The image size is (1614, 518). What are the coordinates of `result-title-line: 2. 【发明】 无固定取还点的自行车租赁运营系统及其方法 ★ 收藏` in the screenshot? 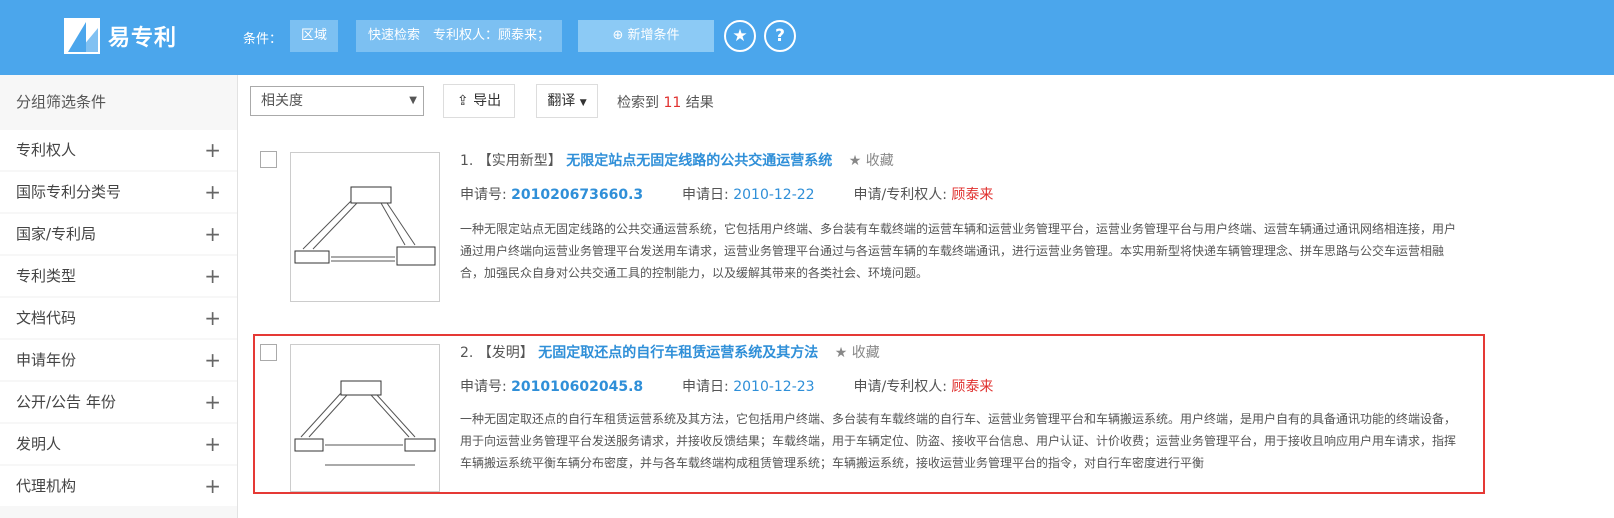 It's located at (670, 352).